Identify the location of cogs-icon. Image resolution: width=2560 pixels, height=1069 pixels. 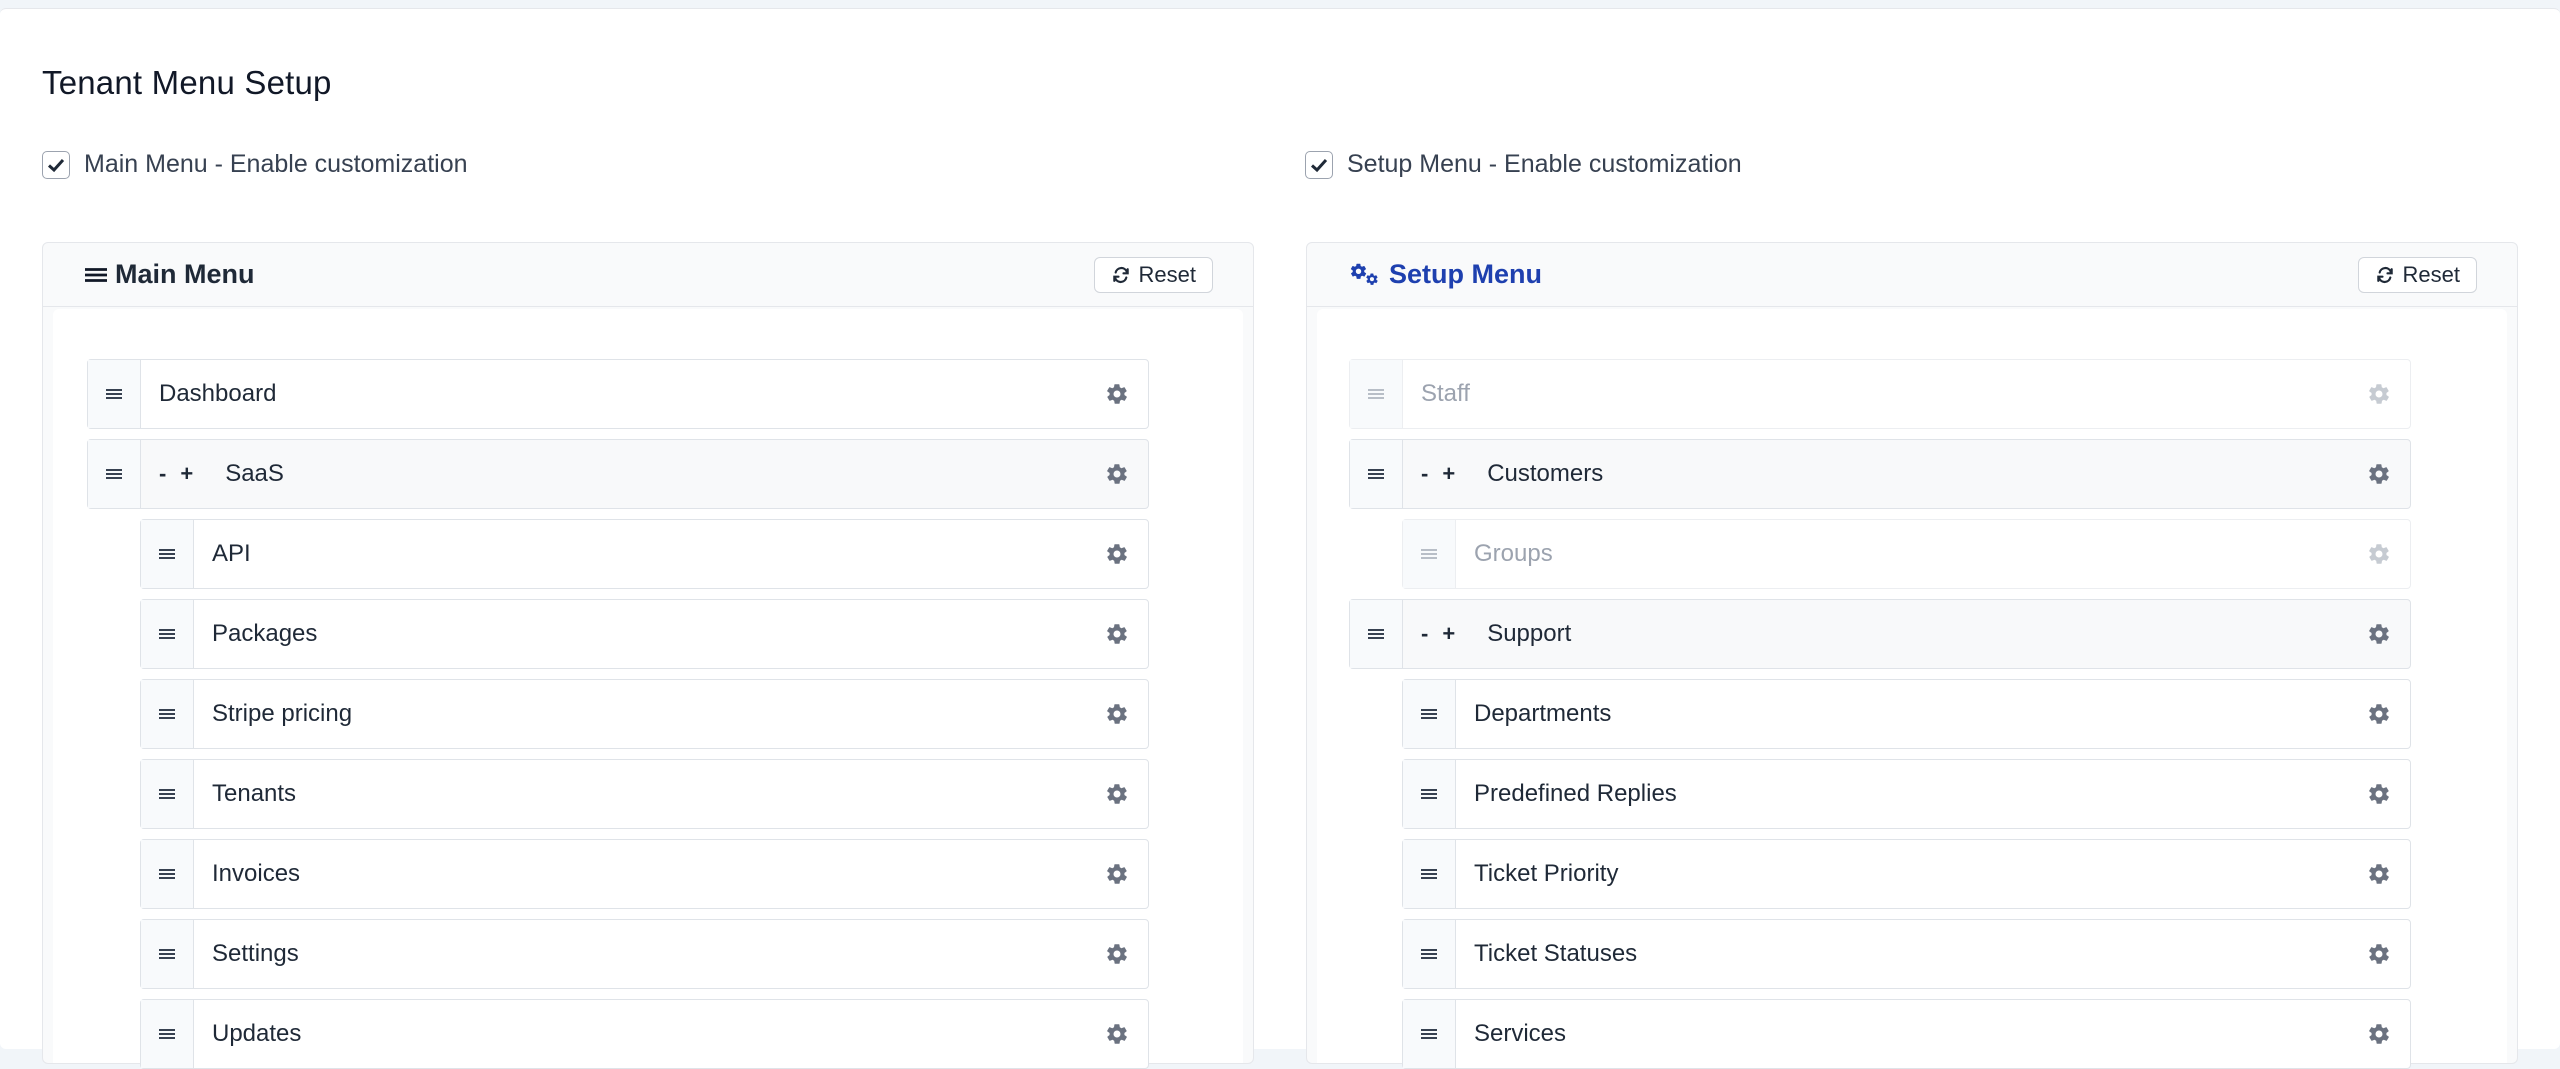
(1364, 274).